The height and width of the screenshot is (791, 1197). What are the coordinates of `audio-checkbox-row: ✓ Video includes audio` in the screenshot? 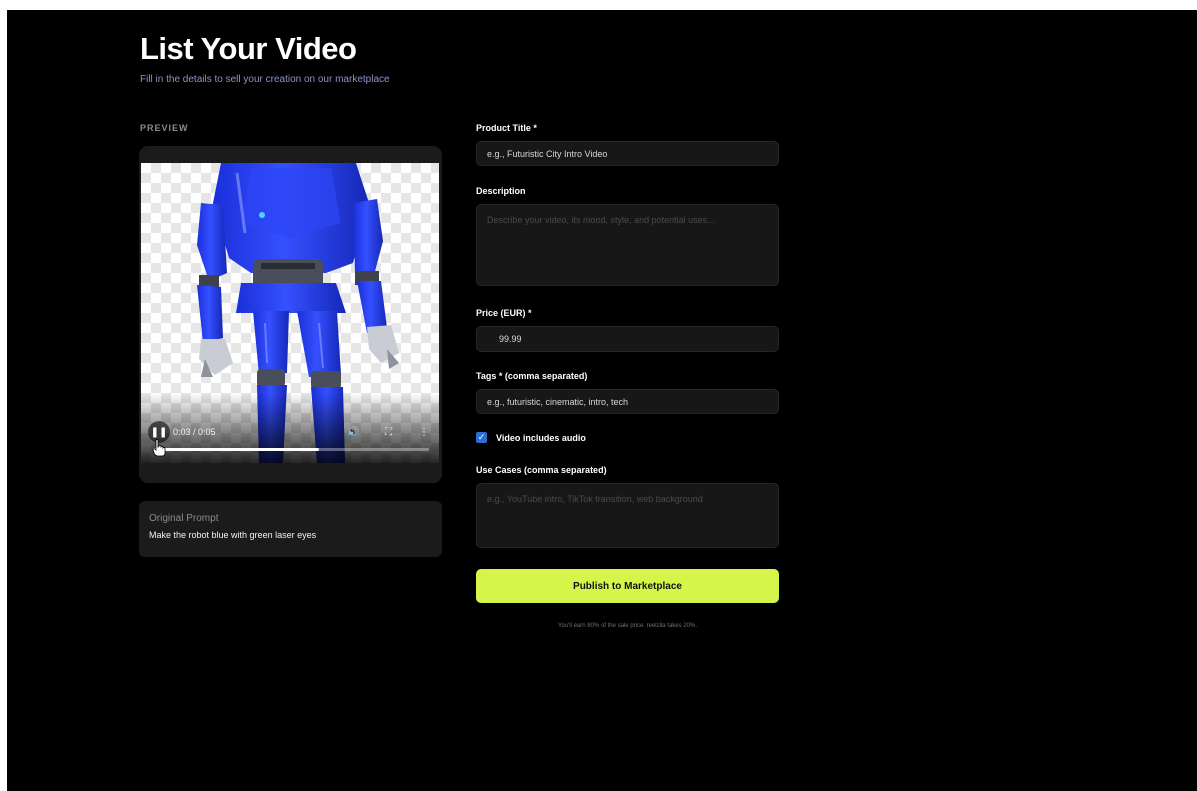 It's located at (531, 437).